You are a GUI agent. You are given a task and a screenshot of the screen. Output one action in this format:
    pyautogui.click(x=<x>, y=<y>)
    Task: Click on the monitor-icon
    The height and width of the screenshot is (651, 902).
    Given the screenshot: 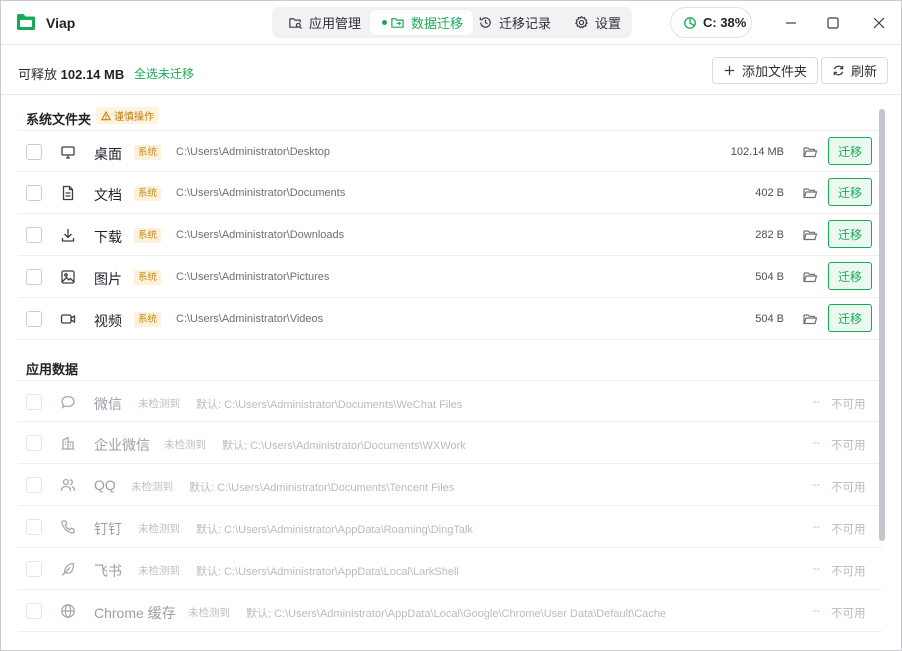 What is the action you would take?
    pyautogui.click(x=68, y=152)
    